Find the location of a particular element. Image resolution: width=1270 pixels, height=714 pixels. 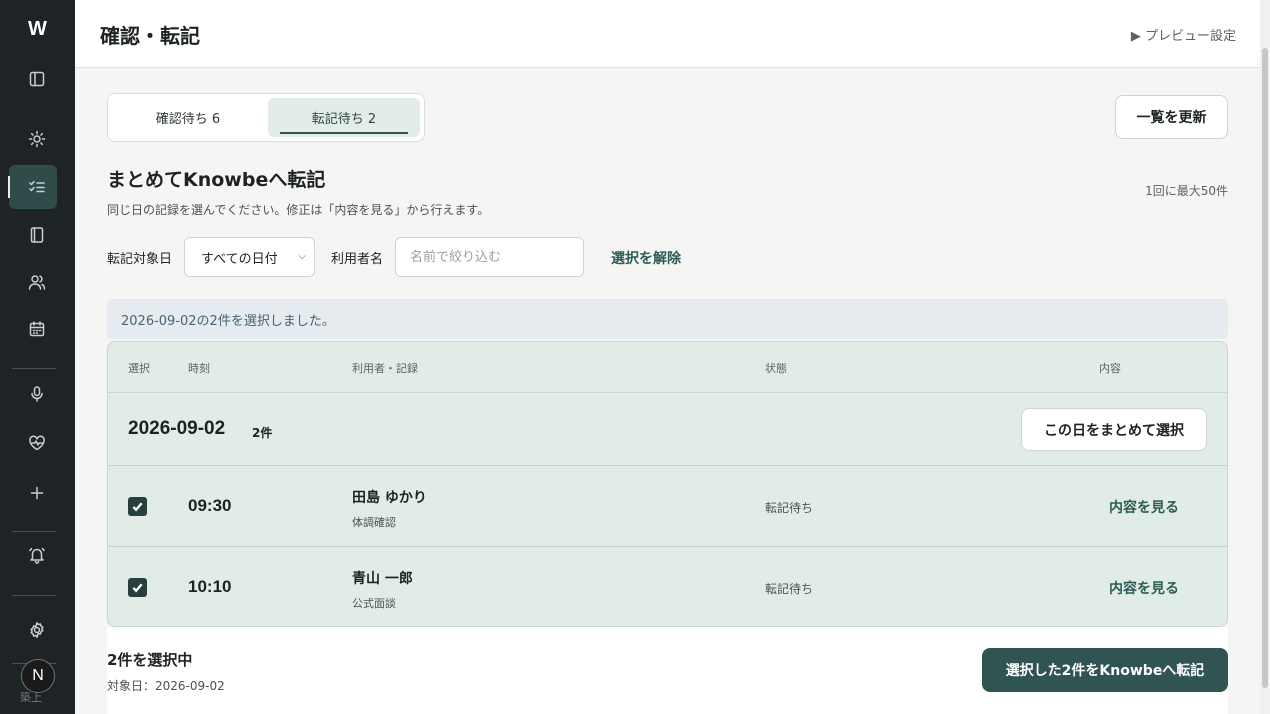

bell-icon is located at coordinates (37, 555).